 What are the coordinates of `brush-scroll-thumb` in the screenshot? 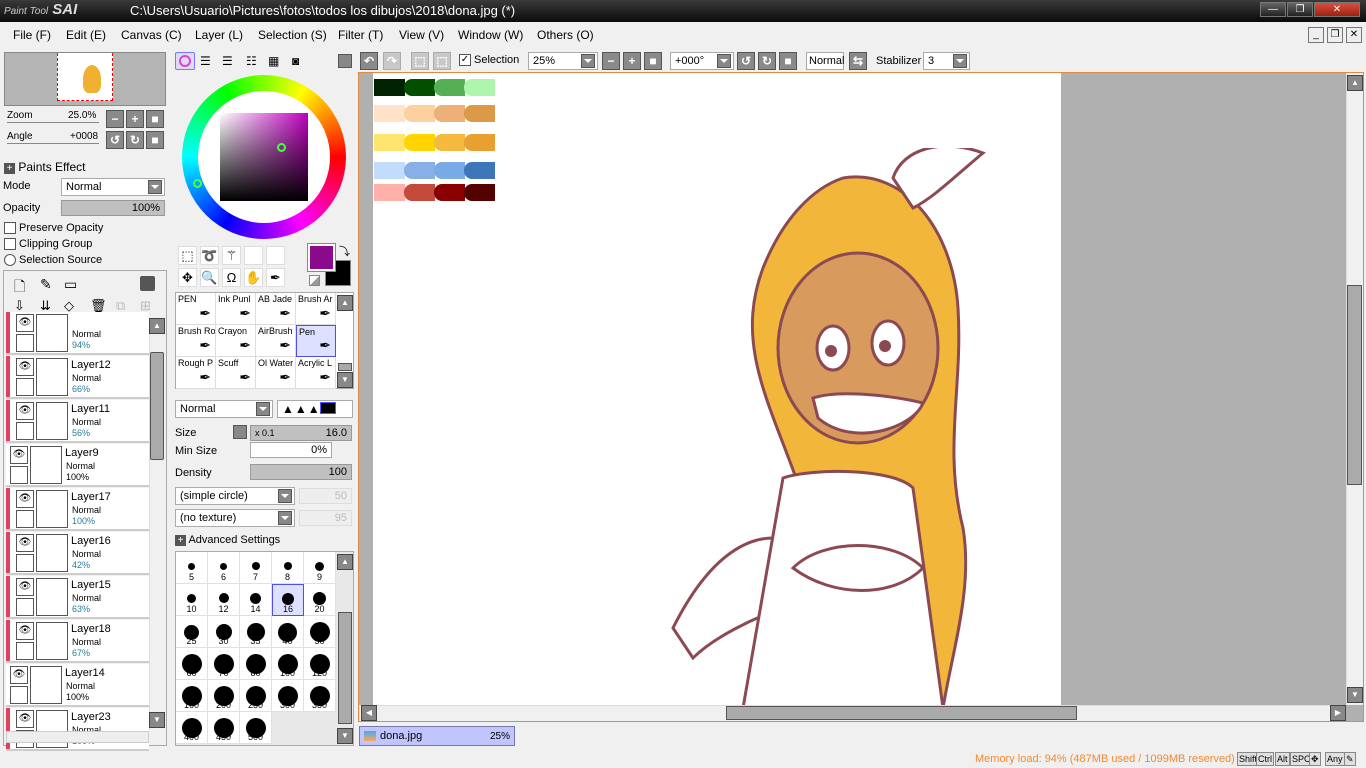 It's located at (345, 367).